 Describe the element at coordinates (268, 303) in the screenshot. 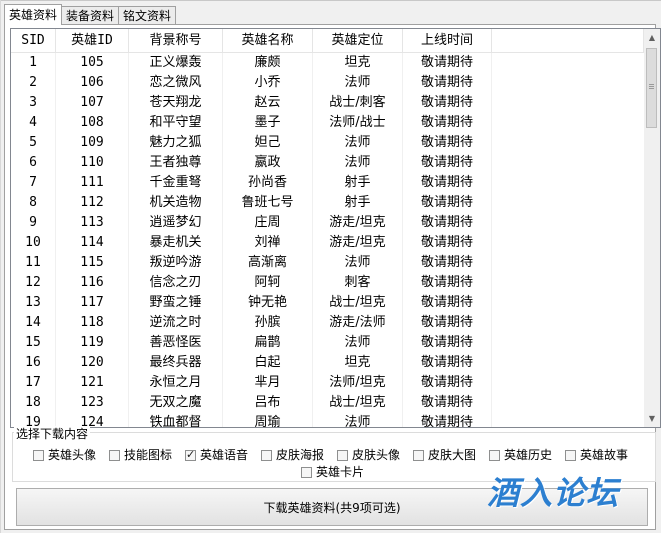

I see `cell-name: 钟无艳` at that location.